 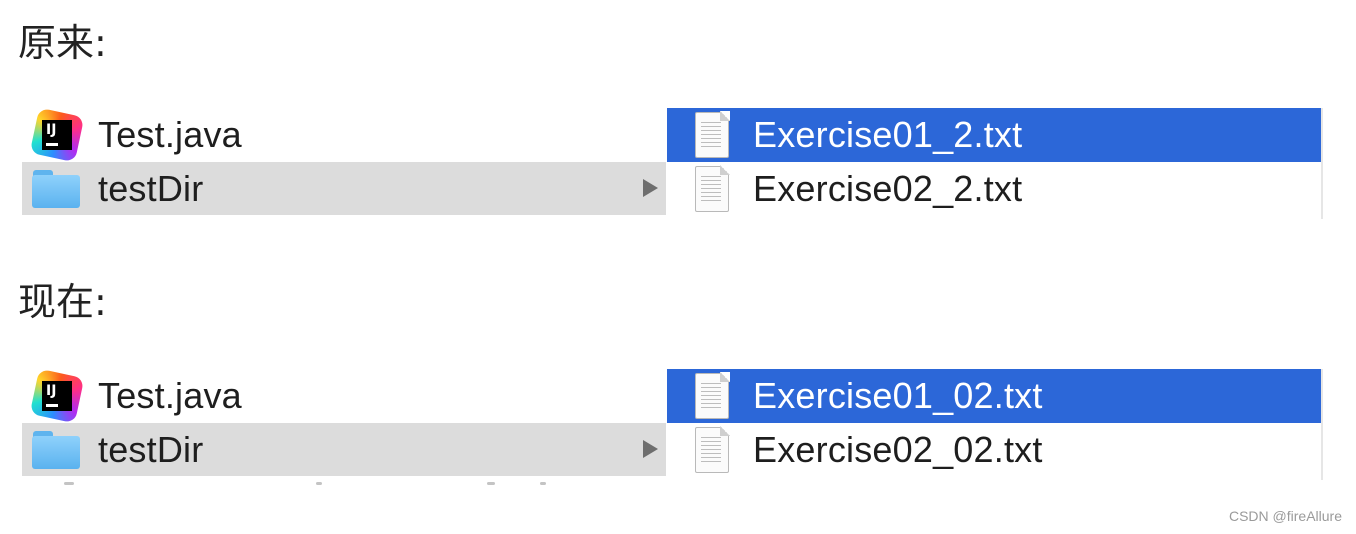 I want to click on file-row-exercise02: Exercise02_02.txt, so click(x=994, y=449).